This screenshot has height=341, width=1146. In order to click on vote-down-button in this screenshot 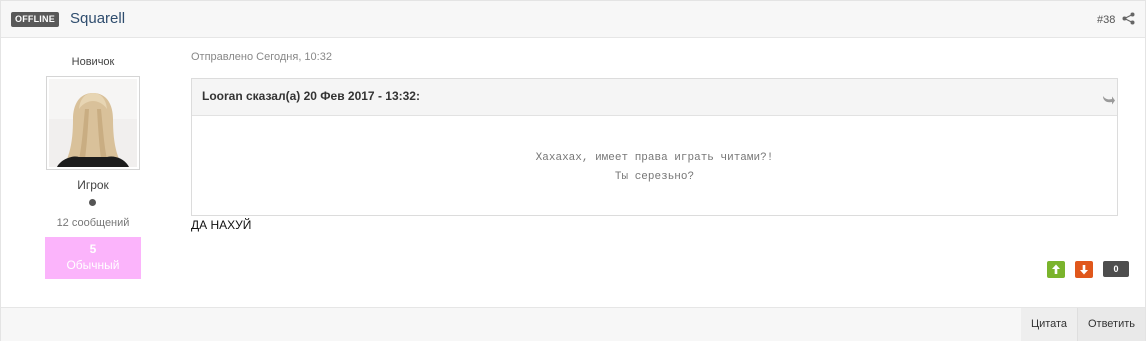, I will do `click(1084, 269)`.